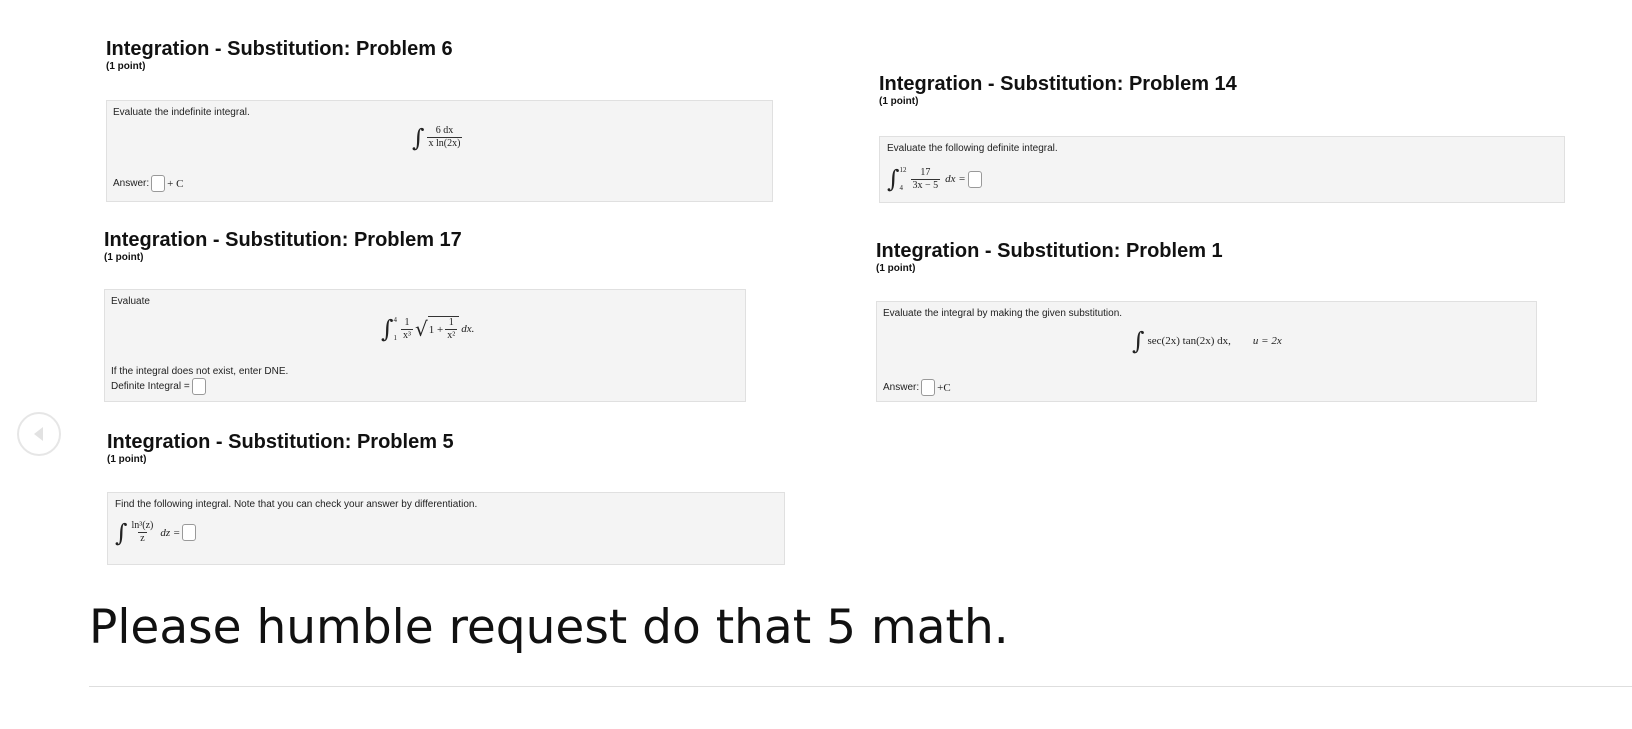 The image size is (1632, 729). Describe the element at coordinates (944, 387) in the screenshot. I see `constant-suffix: +C` at that location.